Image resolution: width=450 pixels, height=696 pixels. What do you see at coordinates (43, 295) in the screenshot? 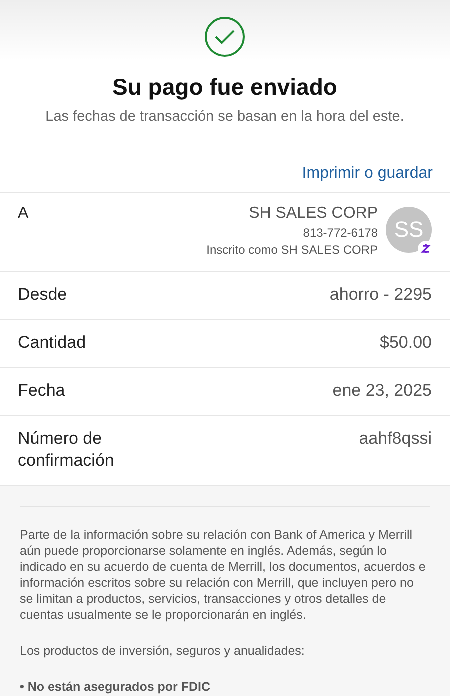
I see `detail-label: Desde` at bounding box center [43, 295].